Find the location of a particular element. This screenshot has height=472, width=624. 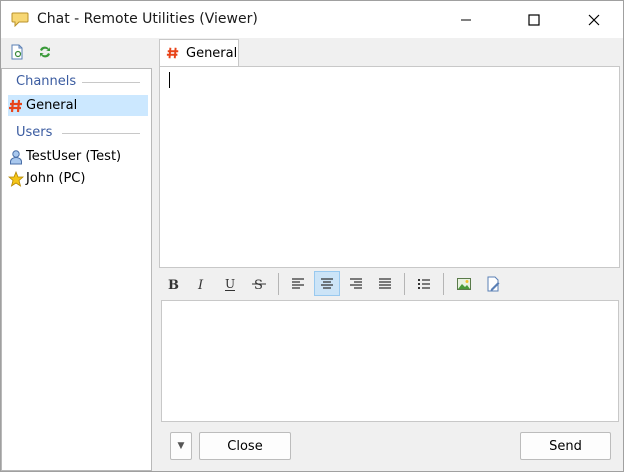

document-icon is located at coordinates (17, 52).